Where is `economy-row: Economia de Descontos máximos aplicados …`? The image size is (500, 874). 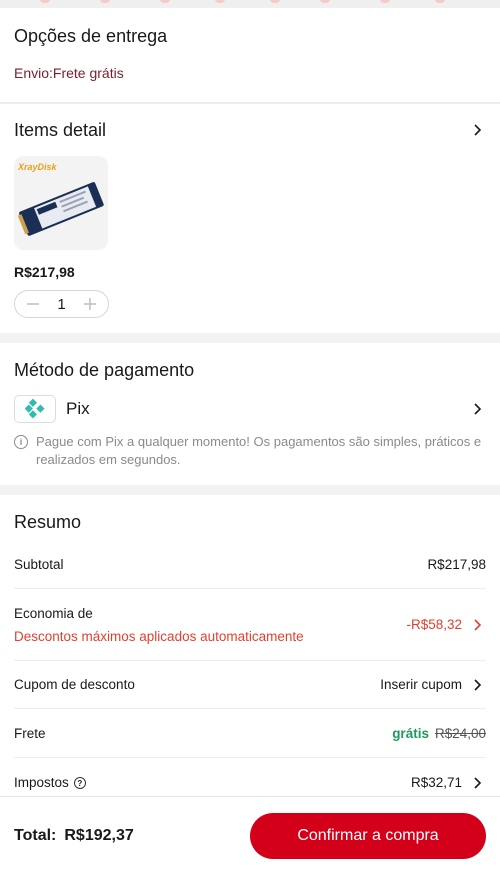 economy-row: Economia de Descontos máximos aplicados … is located at coordinates (250, 625).